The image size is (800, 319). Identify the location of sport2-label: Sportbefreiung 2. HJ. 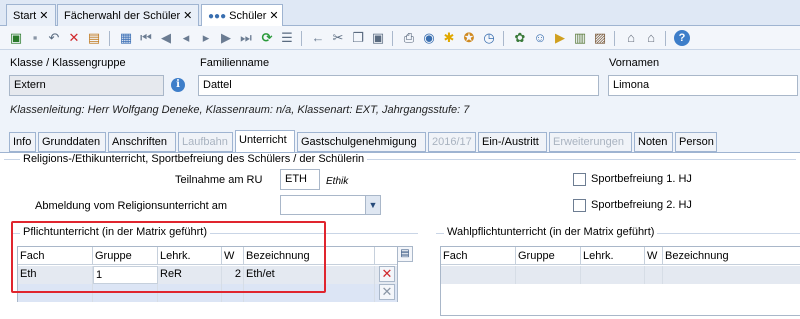
(641, 205).